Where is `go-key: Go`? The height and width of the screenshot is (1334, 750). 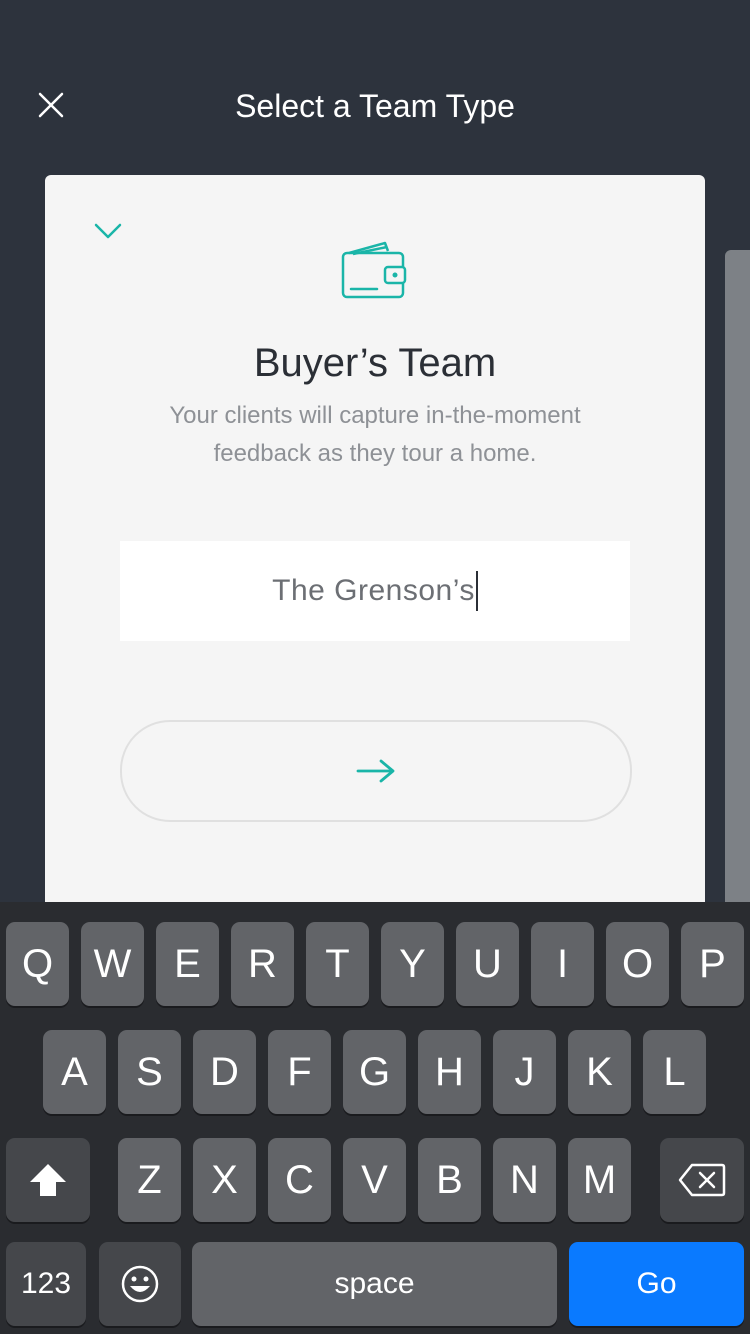
go-key: Go is located at coordinates (656, 1284).